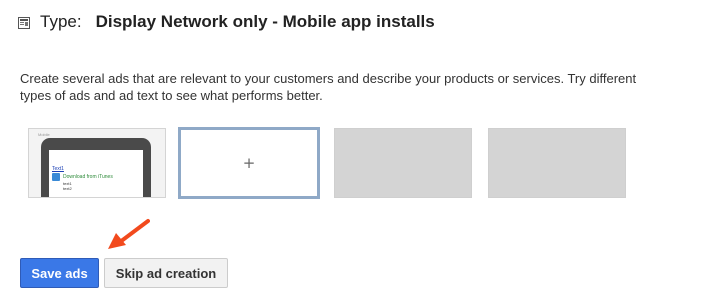 Image resolution: width=720 pixels, height=296 pixels. Describe the element at coordinates (58, 169) in the screenshot. I see `ad-headline: Text1` at that location.